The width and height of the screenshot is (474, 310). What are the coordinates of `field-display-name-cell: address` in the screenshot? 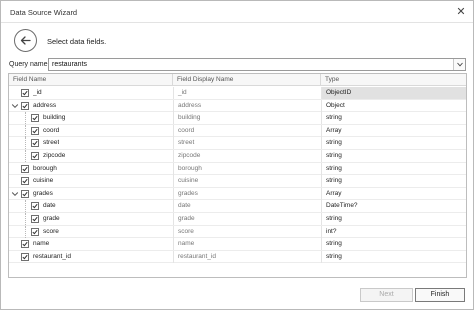 It's located at (247, 105).